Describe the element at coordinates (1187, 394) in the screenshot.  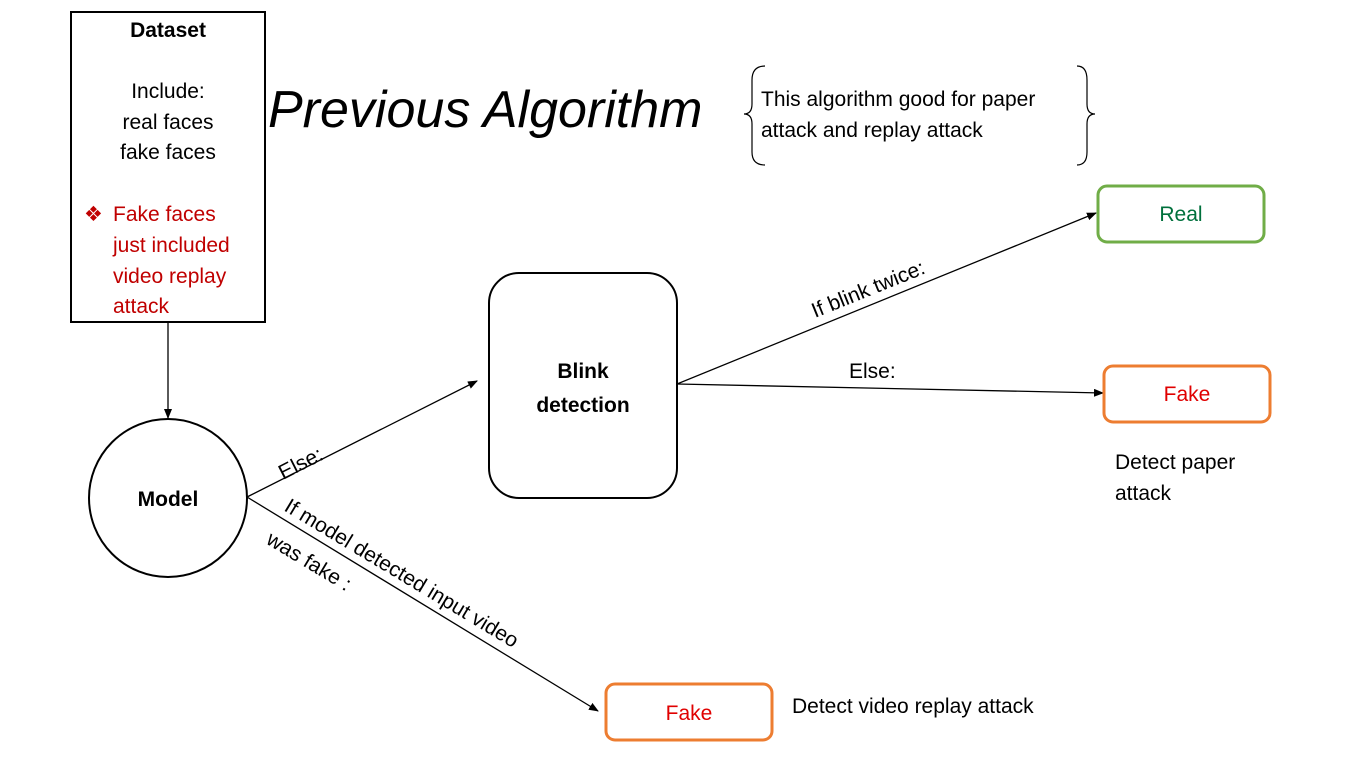
I see `fake-paper-label: Fake` at that location.